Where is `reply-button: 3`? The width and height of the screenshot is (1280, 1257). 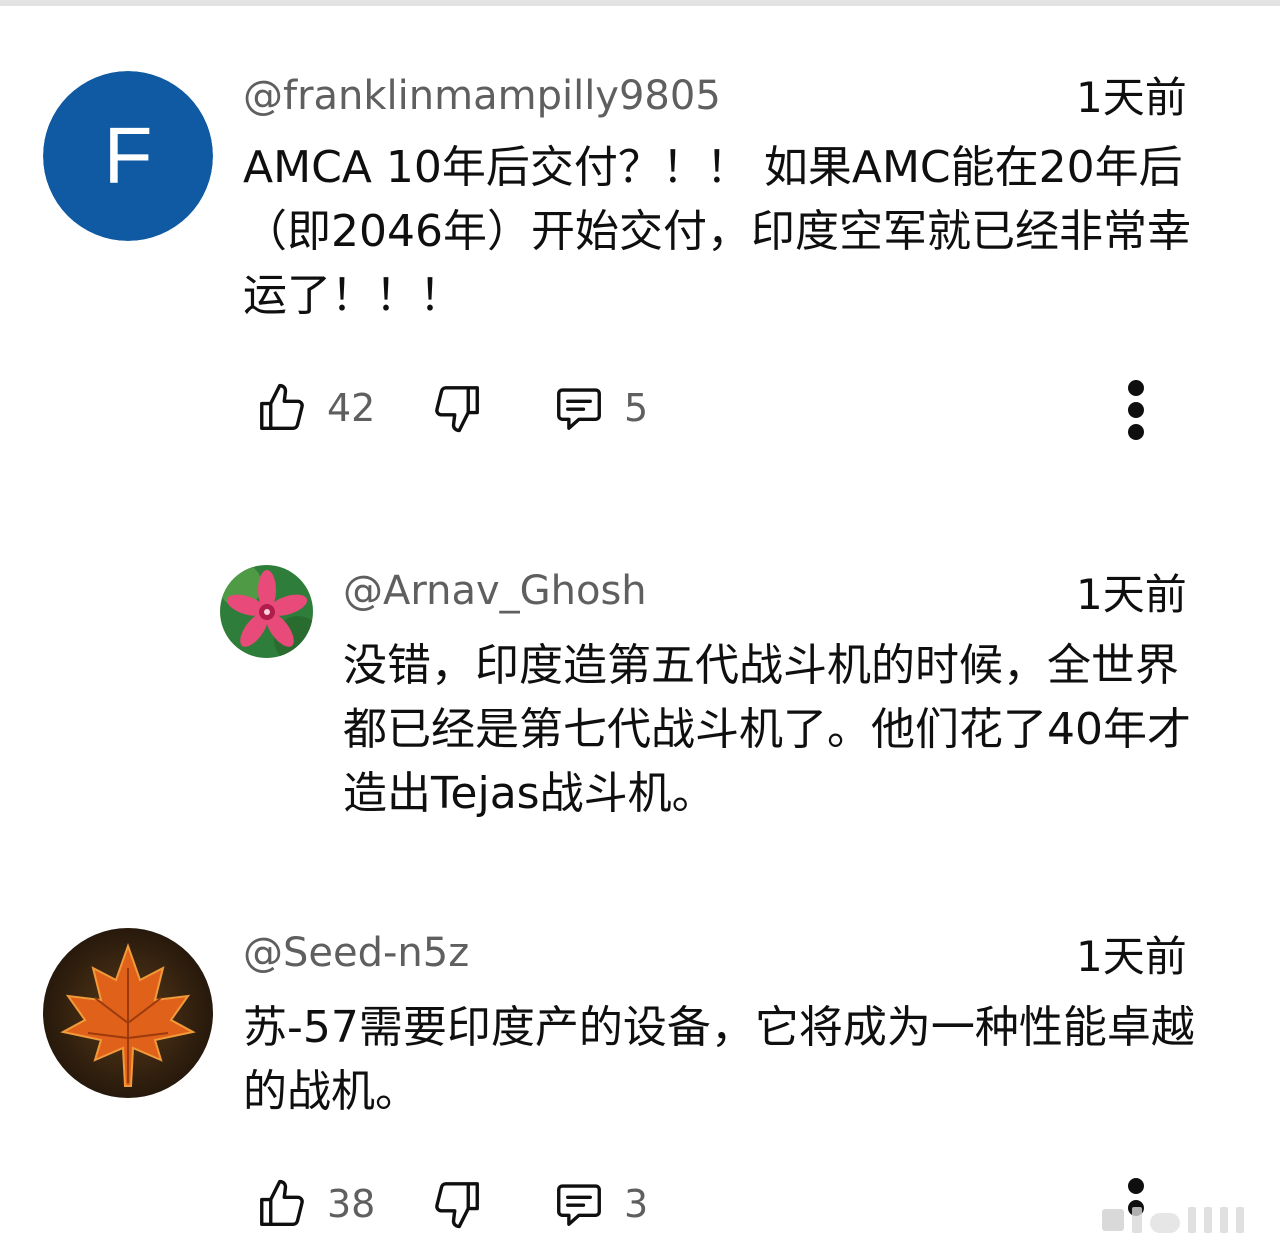
reply-button: 3 is located at coordinates (600, 1204).